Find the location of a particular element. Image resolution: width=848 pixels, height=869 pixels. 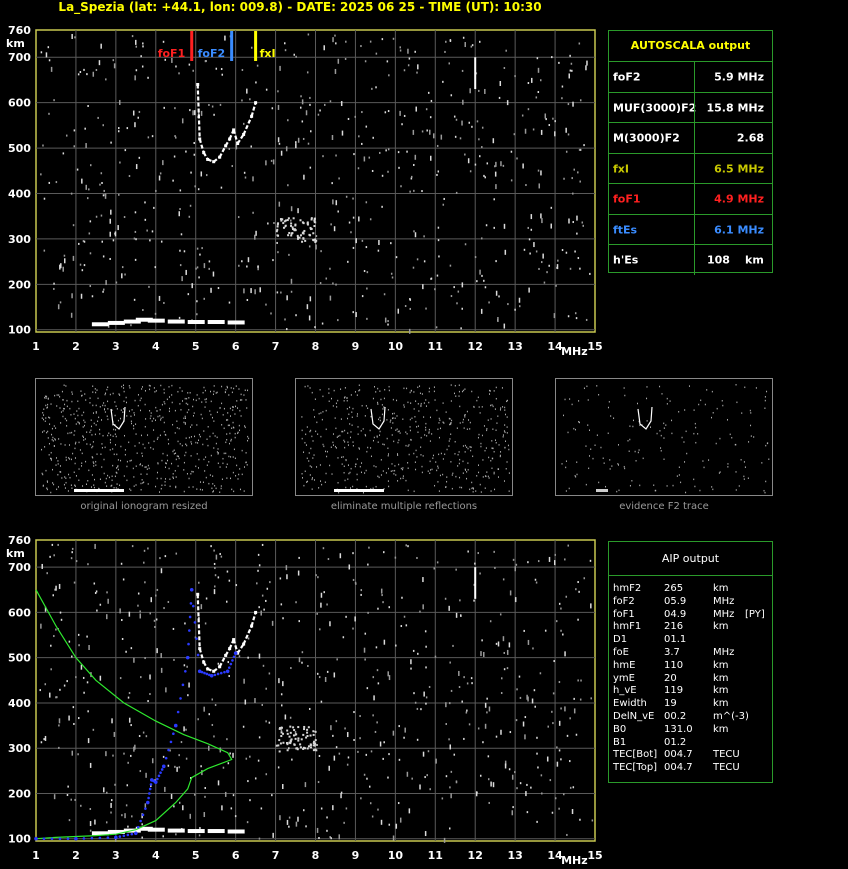

aip-row-fof2: foF2 05.9 MHz is located at coordinates (690, 601).